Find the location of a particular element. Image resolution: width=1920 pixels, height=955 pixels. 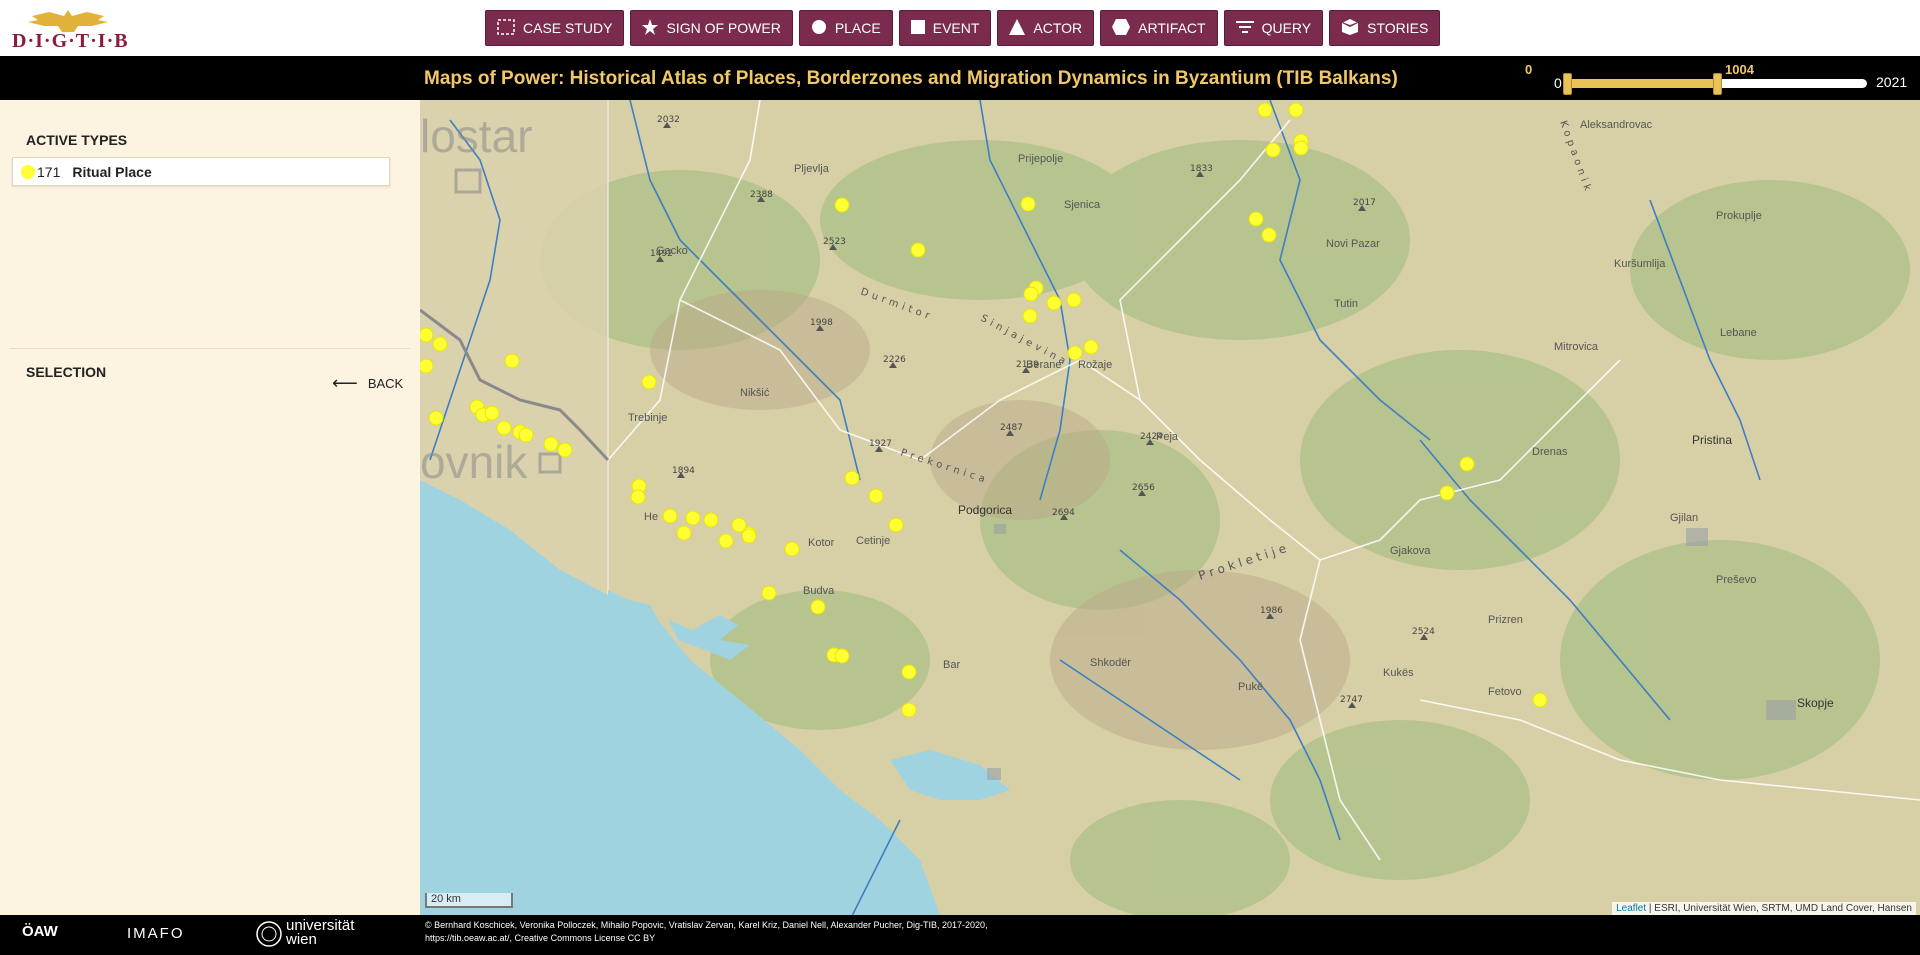

stories-button: STORIES is located at coordinates (1385, 28).